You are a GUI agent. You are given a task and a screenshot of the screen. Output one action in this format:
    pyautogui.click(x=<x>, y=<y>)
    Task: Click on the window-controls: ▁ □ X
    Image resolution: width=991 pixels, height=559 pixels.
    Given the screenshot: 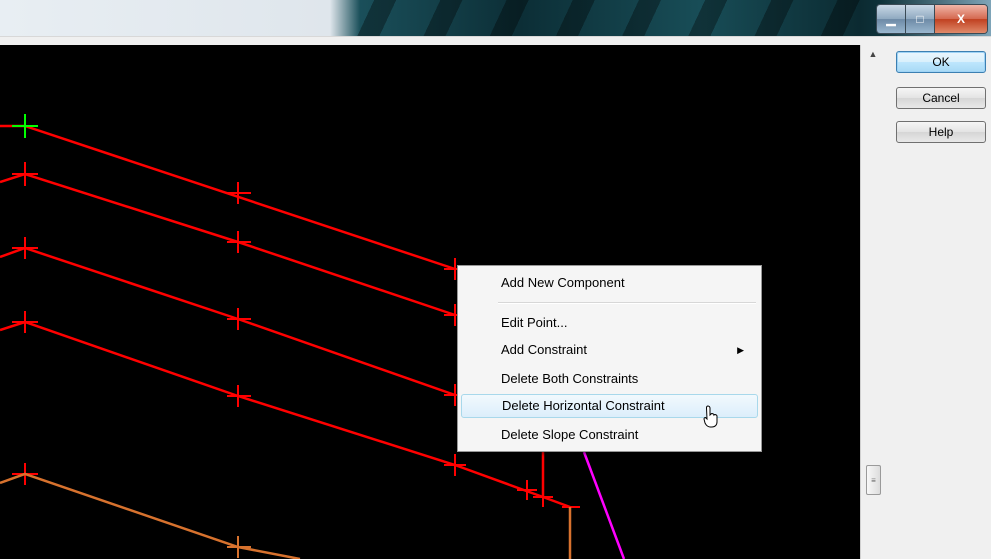 What is the action you would take?
    pyautogui.click(x=932, y=19)
    